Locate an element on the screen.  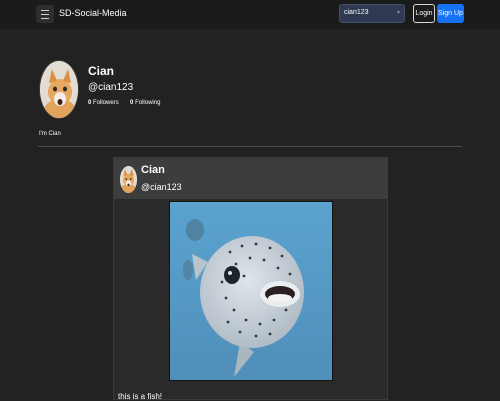
login-button: Login is located at coordinates (424, 13).